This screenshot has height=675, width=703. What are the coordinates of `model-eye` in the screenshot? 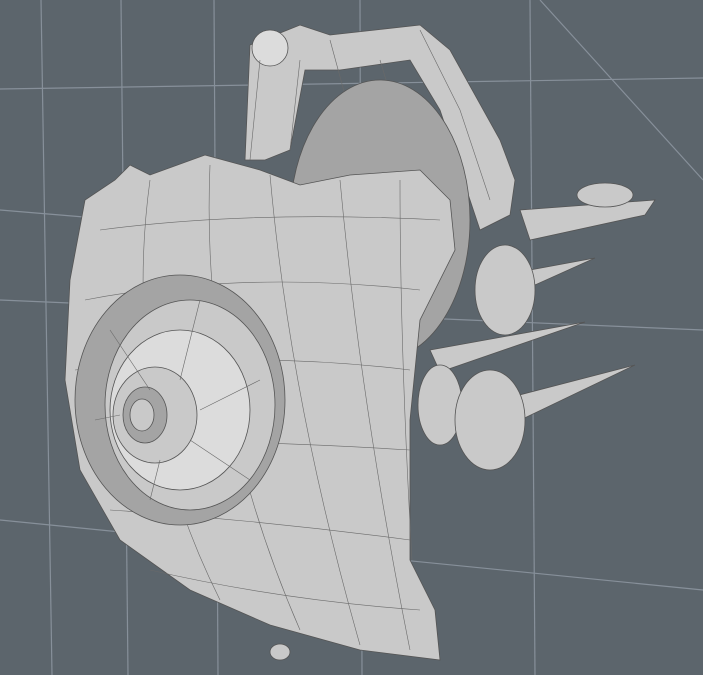 It's located at (180, 400).